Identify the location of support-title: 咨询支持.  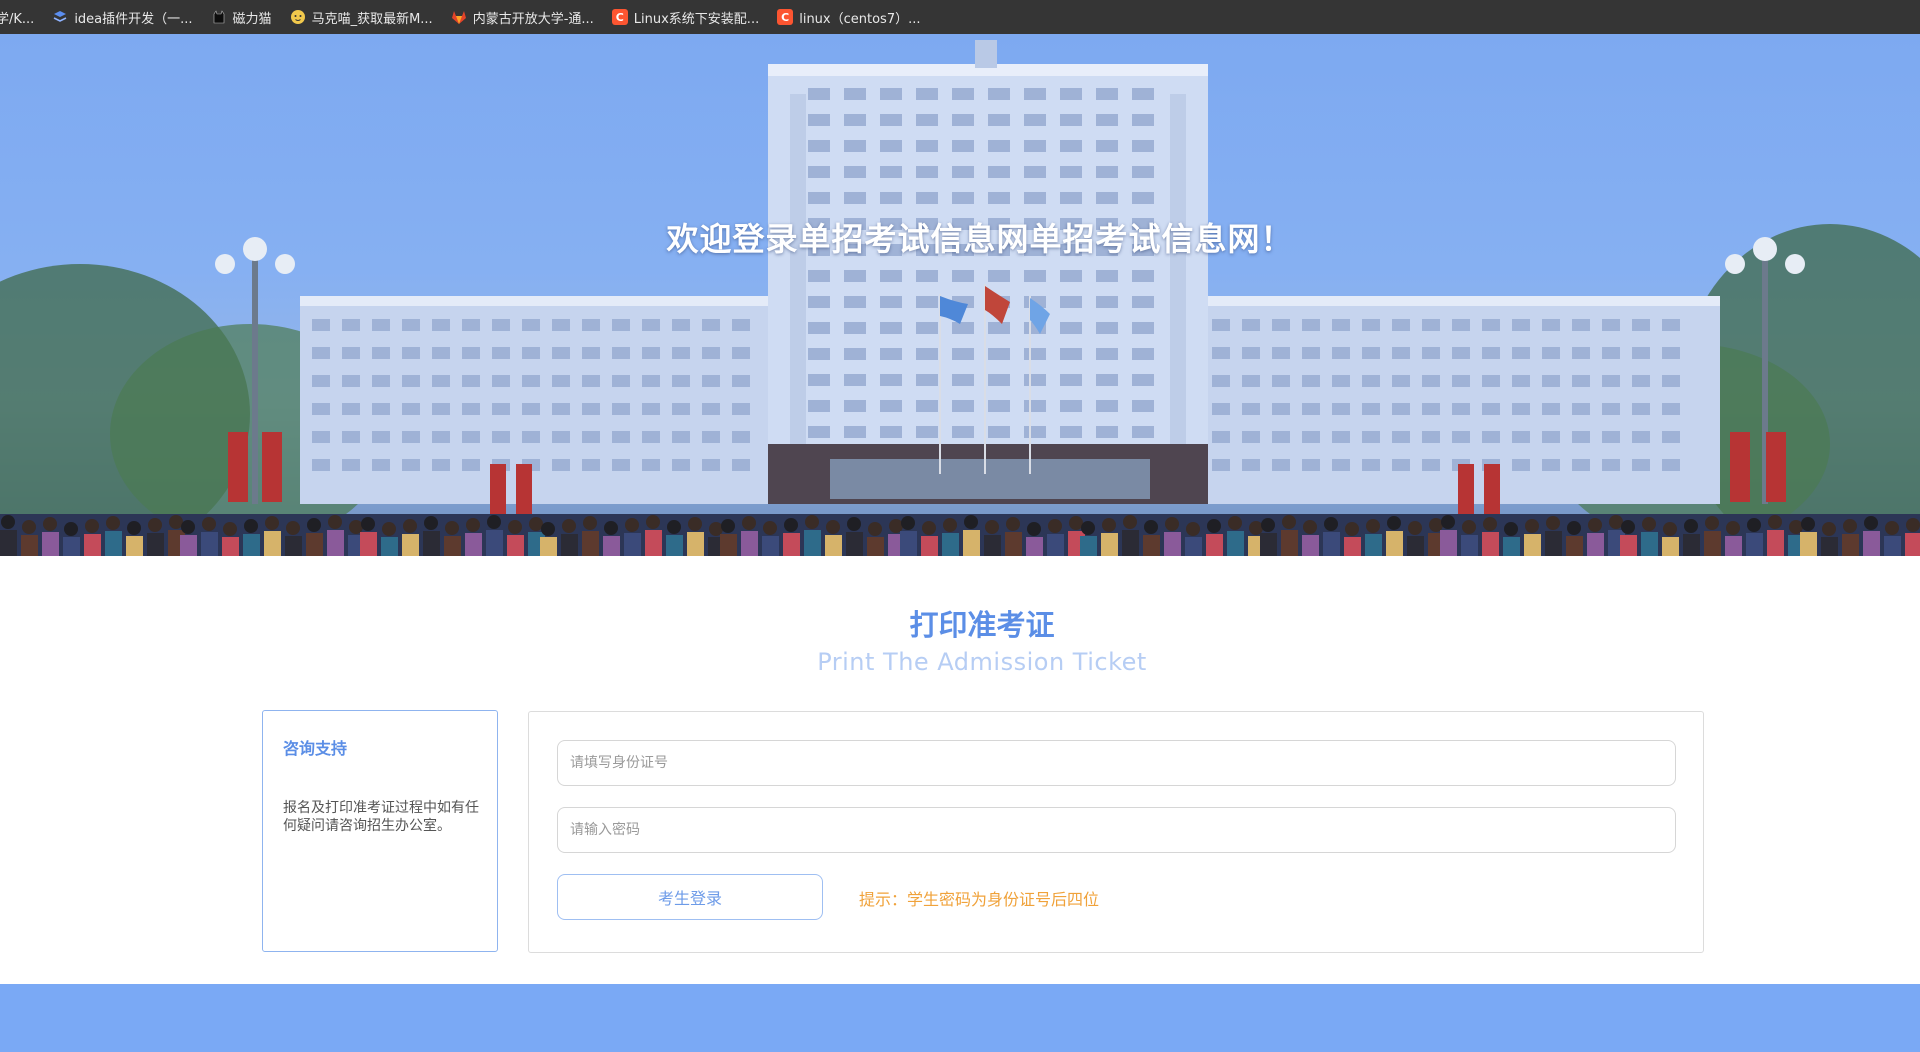
(315, 748).